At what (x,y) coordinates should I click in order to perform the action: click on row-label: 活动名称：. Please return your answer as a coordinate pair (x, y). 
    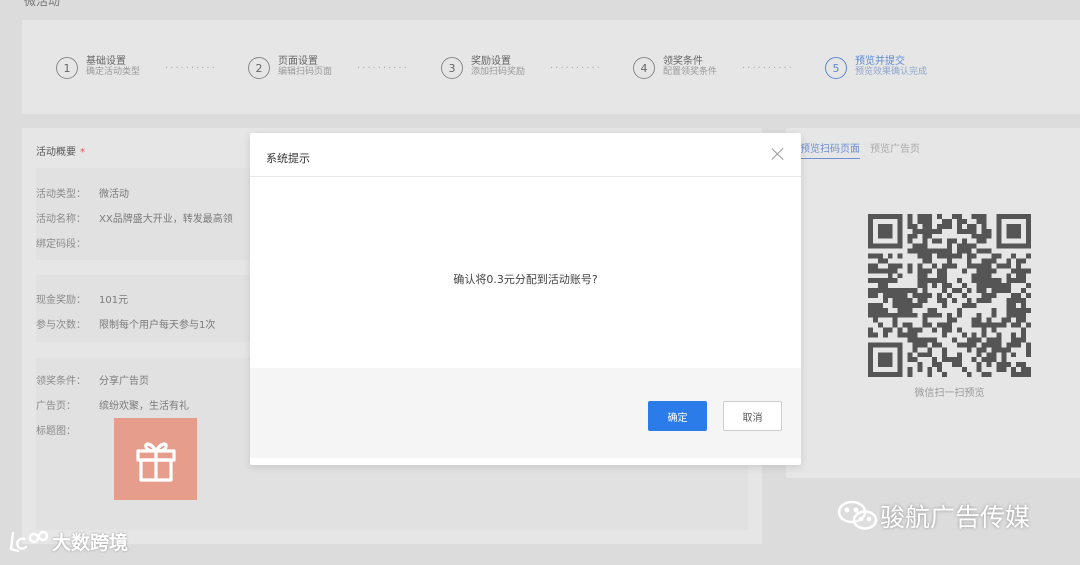
    Looking at the image, I should click on (61, 219).